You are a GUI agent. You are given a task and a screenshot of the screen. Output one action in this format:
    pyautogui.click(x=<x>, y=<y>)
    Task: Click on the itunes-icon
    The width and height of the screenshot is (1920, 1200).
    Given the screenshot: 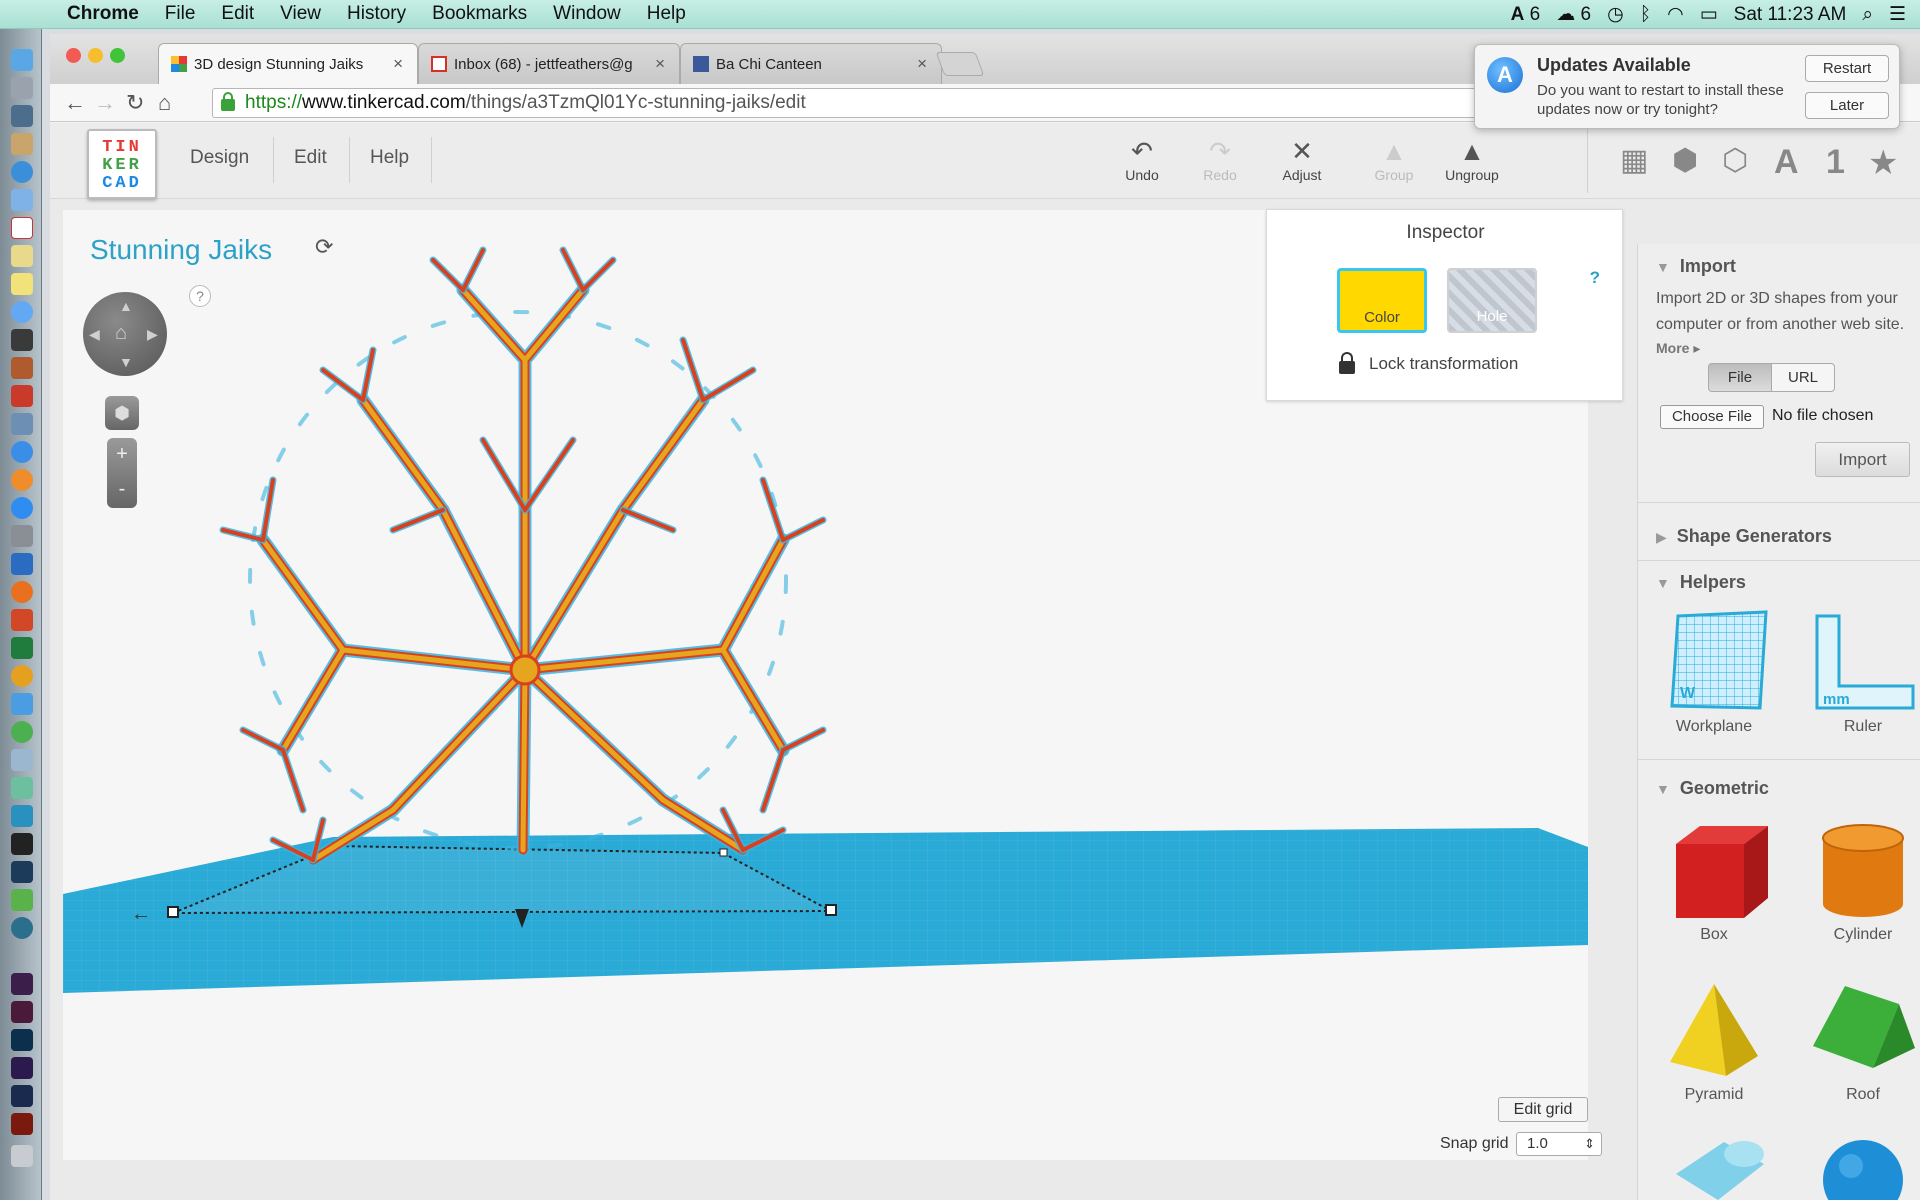 What is the action you would take?
    pyautogui.click(x=22, y=452)
    